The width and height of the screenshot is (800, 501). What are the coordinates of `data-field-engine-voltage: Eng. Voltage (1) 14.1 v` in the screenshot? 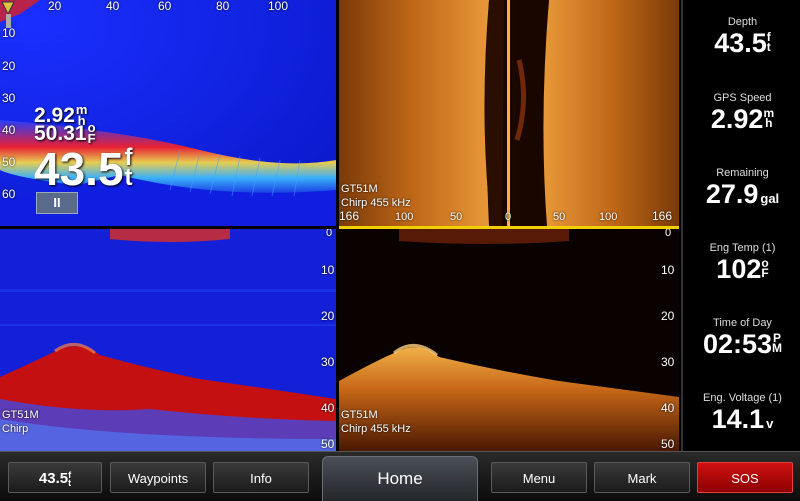 It's located at (741, 415).